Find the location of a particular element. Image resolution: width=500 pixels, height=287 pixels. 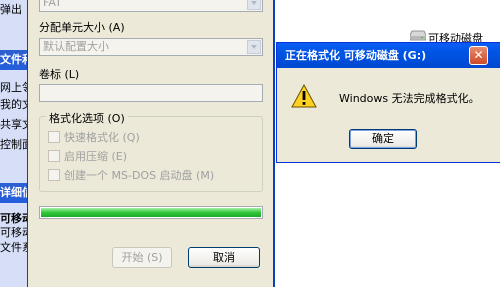

dialog-titlebar: 正在格式化 可移动磁盘 (G:) ✕ is located at coordinates (388, 55).